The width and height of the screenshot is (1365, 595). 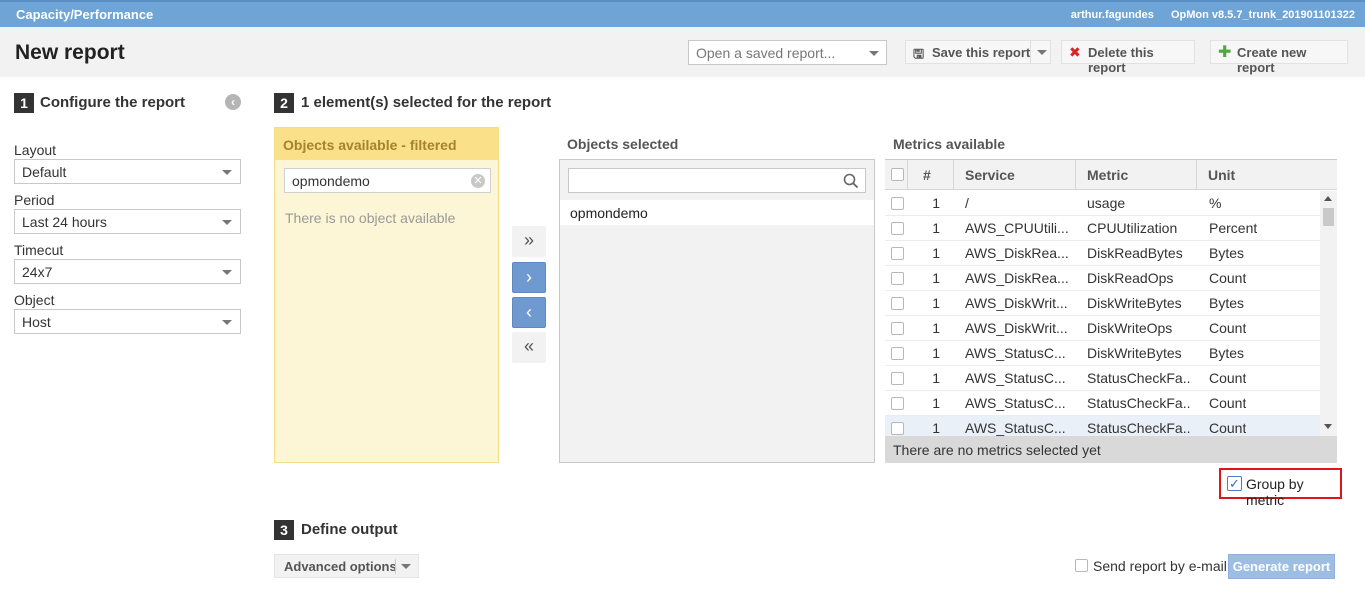 What do you see at coordinates (990, 175) in the screenshot?
I see `col-service: Service` at bounding box center [990, 175].